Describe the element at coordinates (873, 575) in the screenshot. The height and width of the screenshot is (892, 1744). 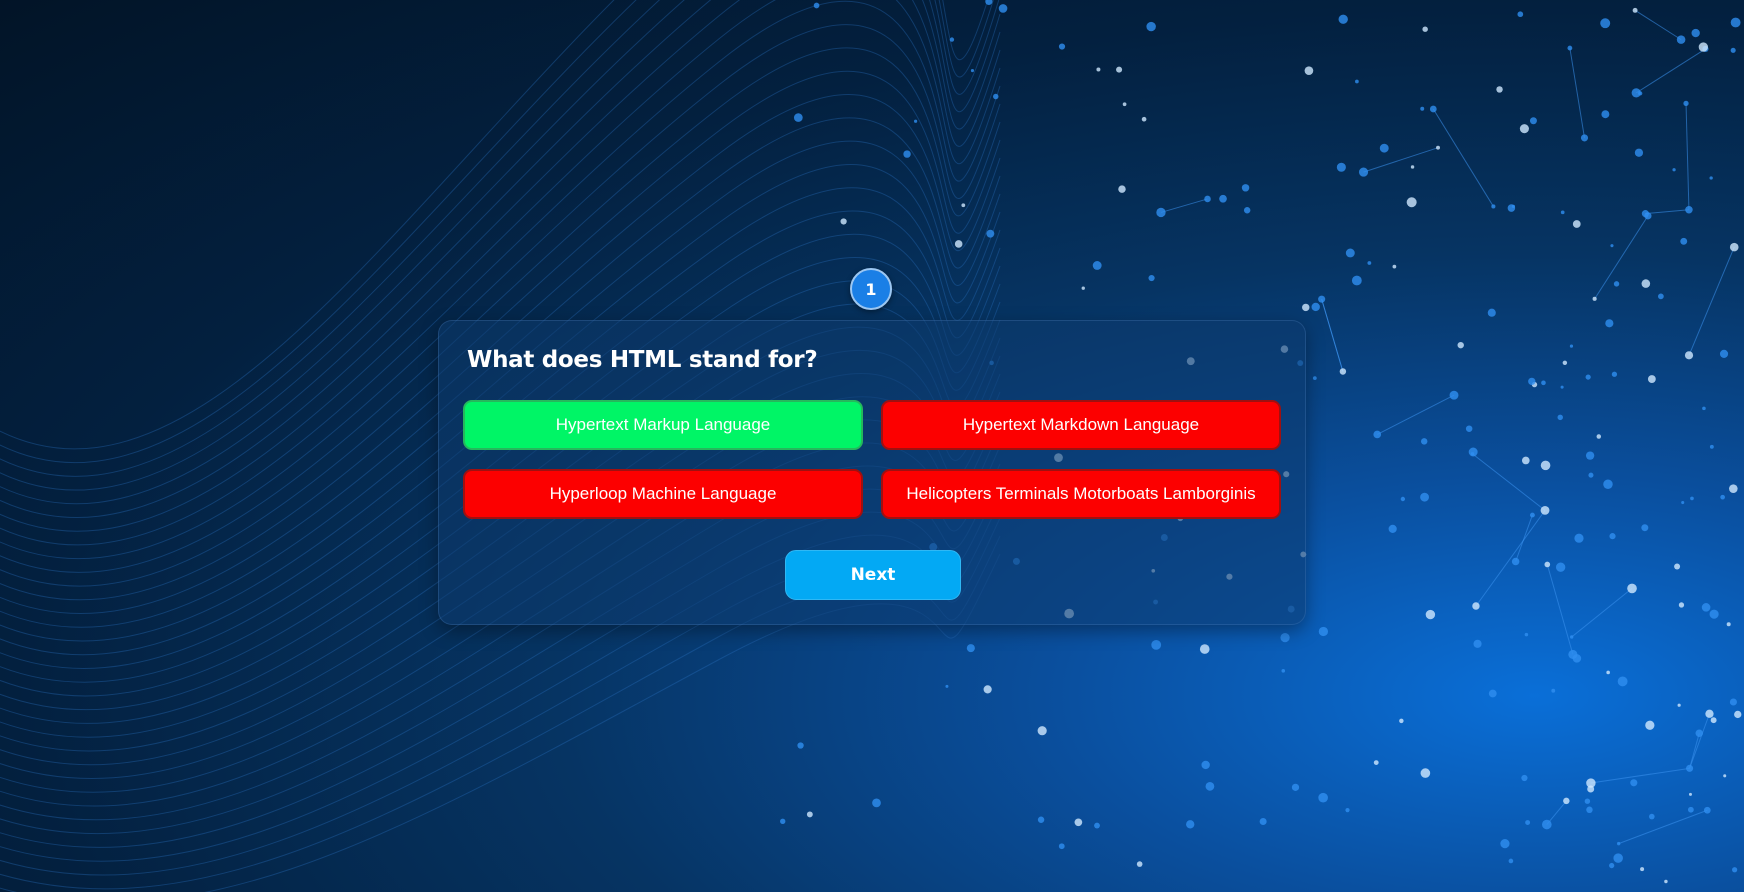
I see `next-button: Next` at that location.